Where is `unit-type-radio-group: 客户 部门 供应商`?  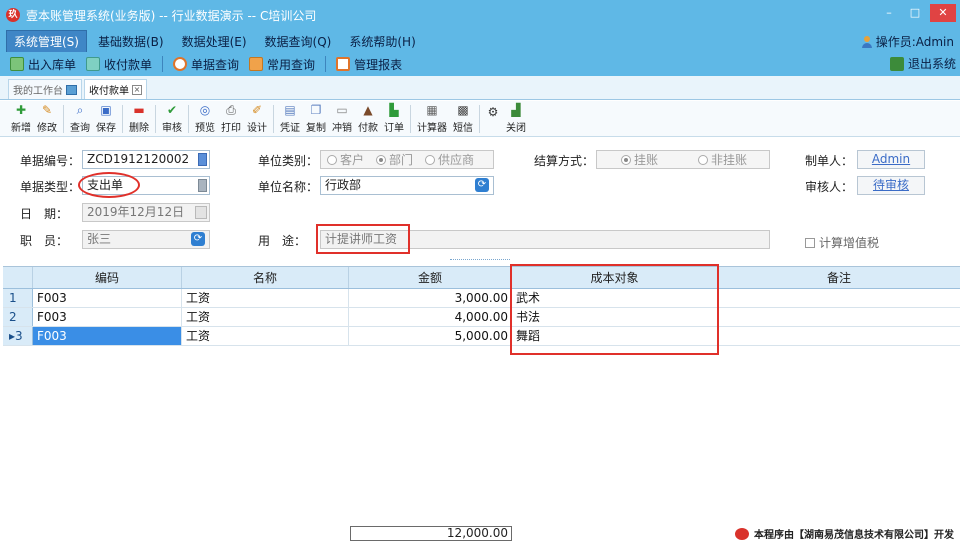 unit-type-radio-group: 客户 部门 供应商 is located at coordinates (407, 159).